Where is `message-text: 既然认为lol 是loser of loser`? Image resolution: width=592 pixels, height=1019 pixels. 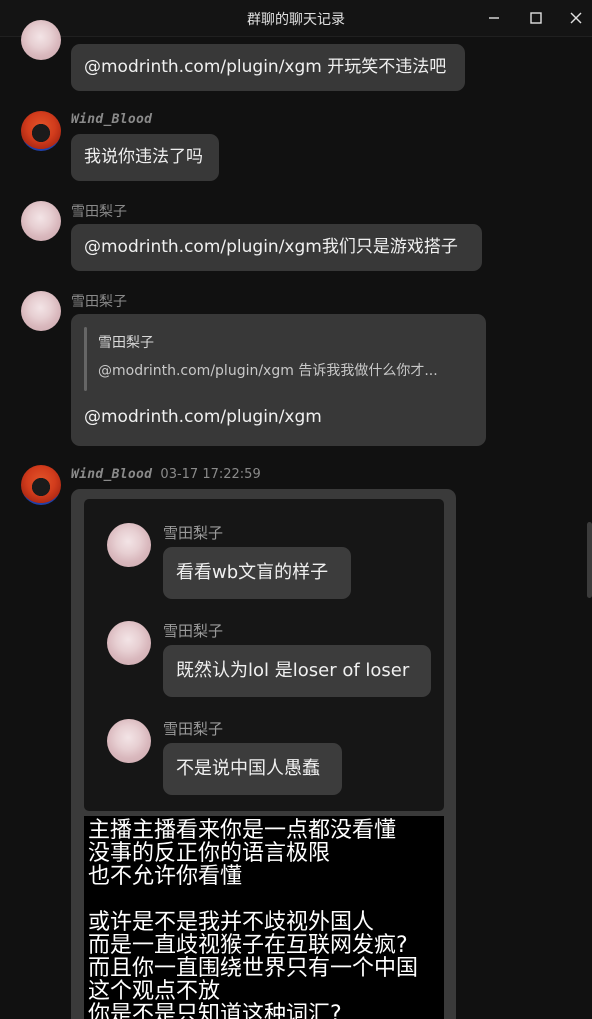
message-text: 既然认为lol 是loser of loser is located at coordinates (293, 670).